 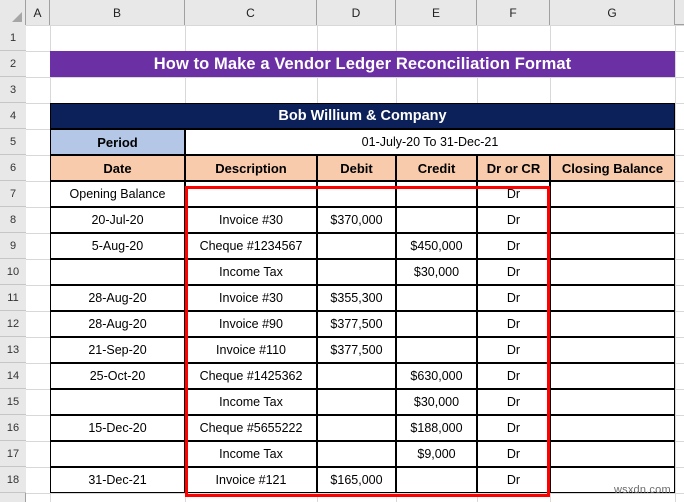 What do you see at coordinates (436, 298) in the screenshot?
I see `cell-credit-r11` at bounding box center [436, 298].